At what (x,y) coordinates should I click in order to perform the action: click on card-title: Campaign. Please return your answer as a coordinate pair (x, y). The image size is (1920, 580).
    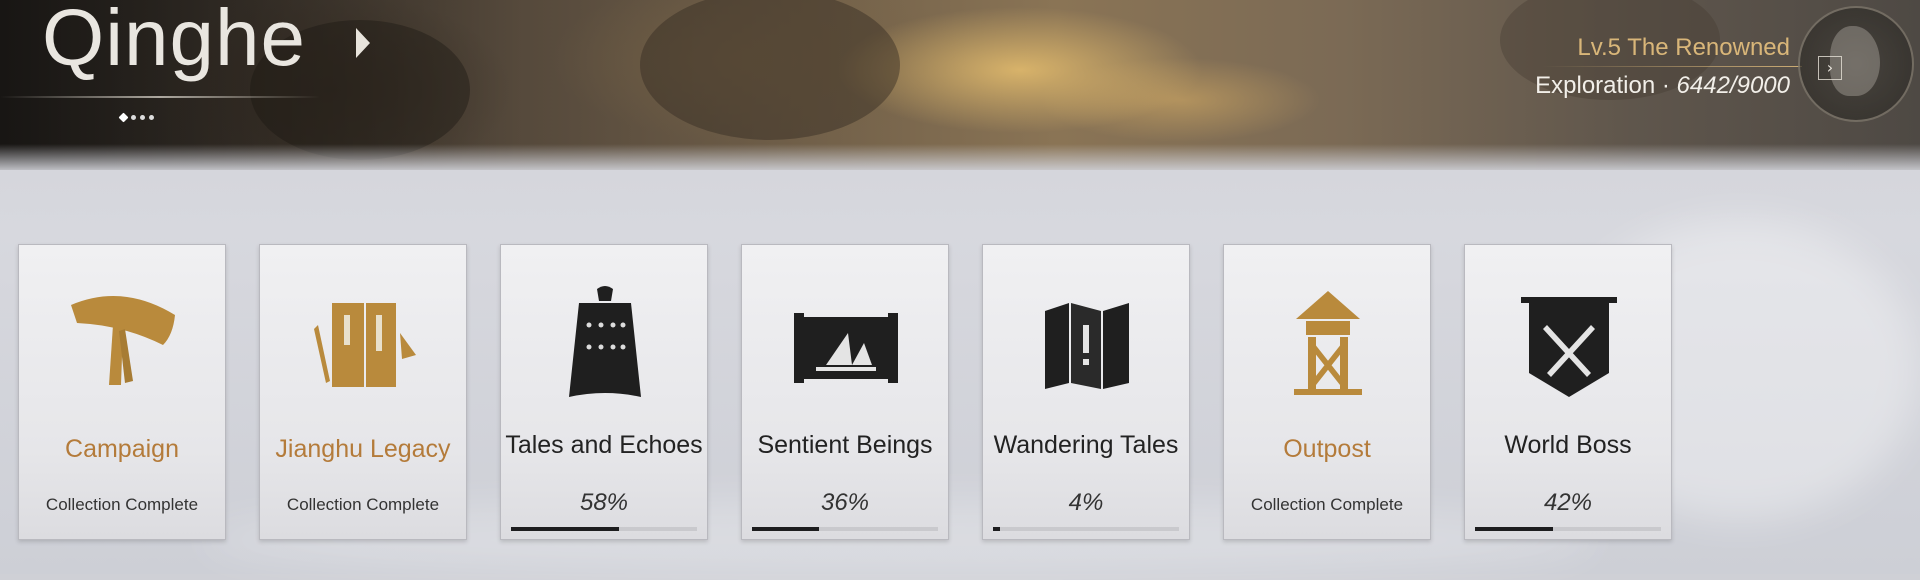
    Looking at the image, I should click on (122, 449).